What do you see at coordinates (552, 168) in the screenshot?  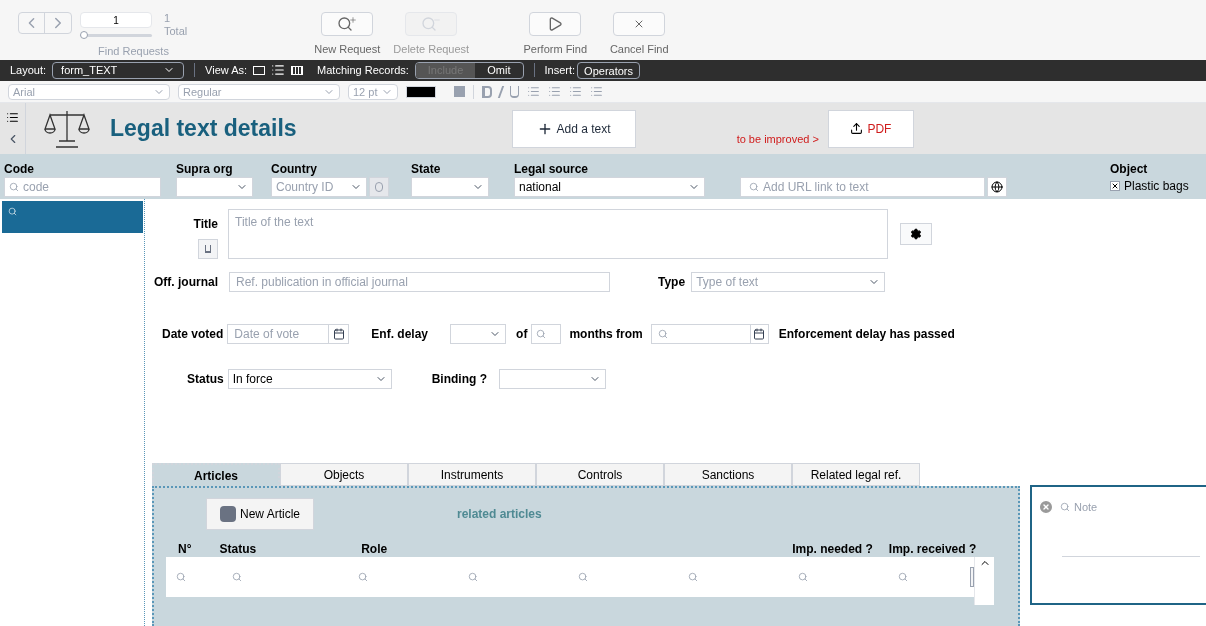 I see `filter-label: Legal source` at bounding box center [552, 168].